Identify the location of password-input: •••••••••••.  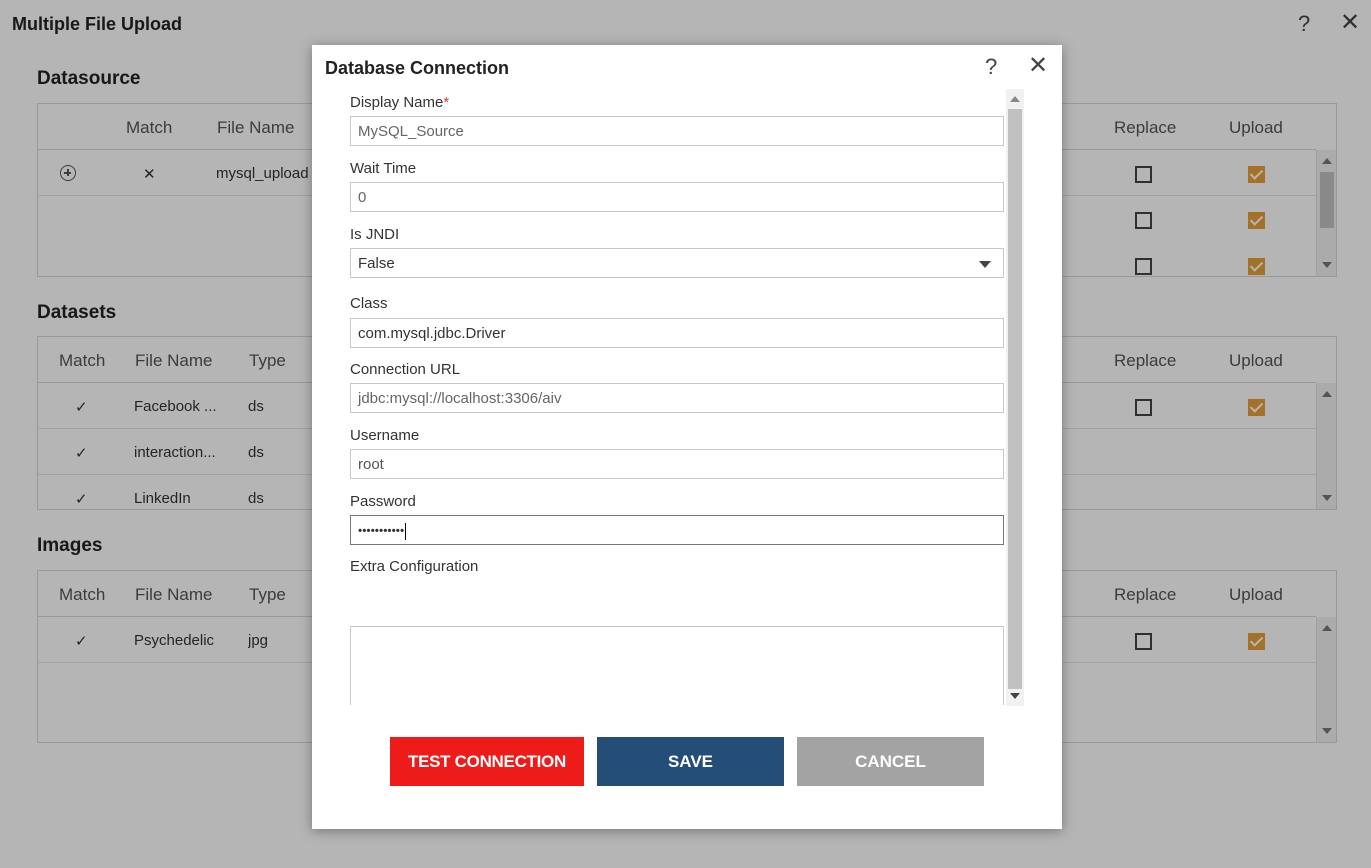
(677, 530).